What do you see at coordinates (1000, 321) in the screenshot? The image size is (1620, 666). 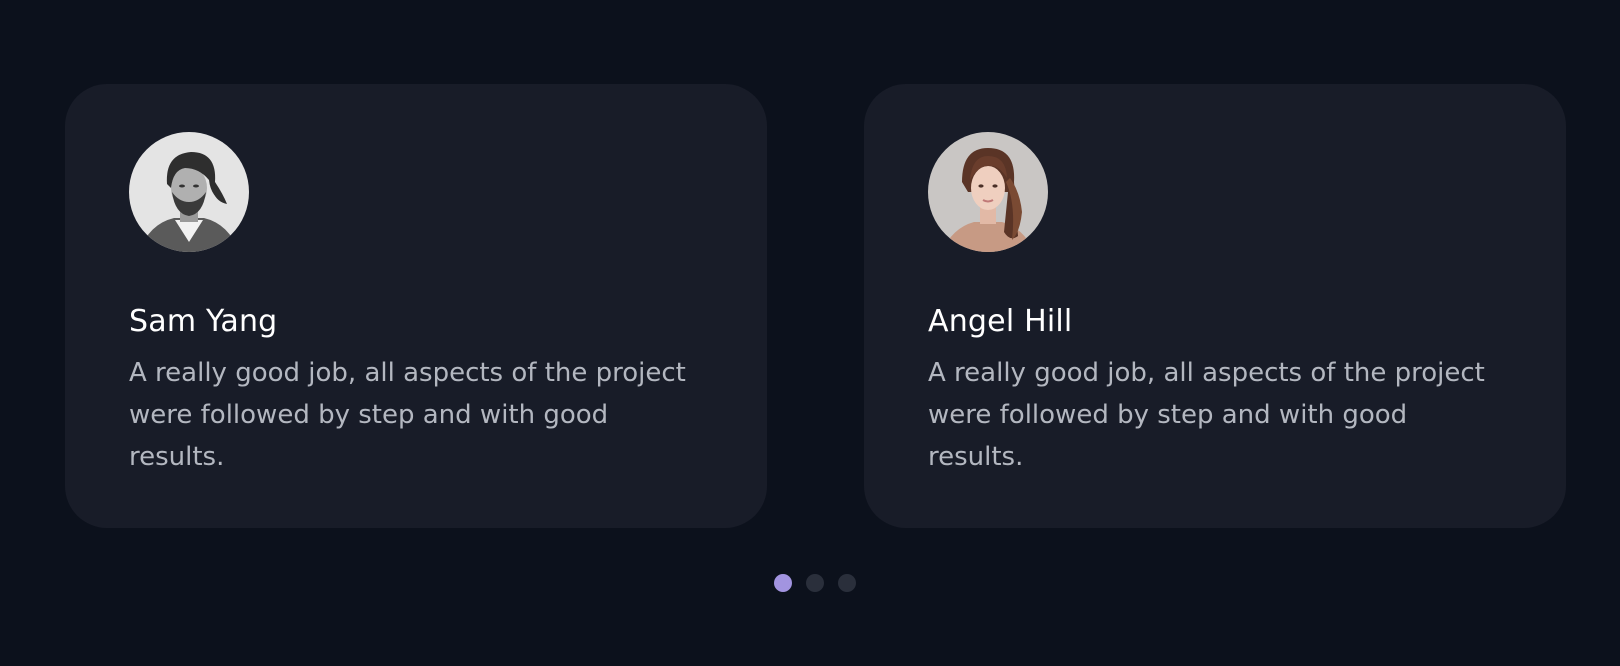 I see `testimonial-name: Angel Hill` at bounding box center [1000, 321].